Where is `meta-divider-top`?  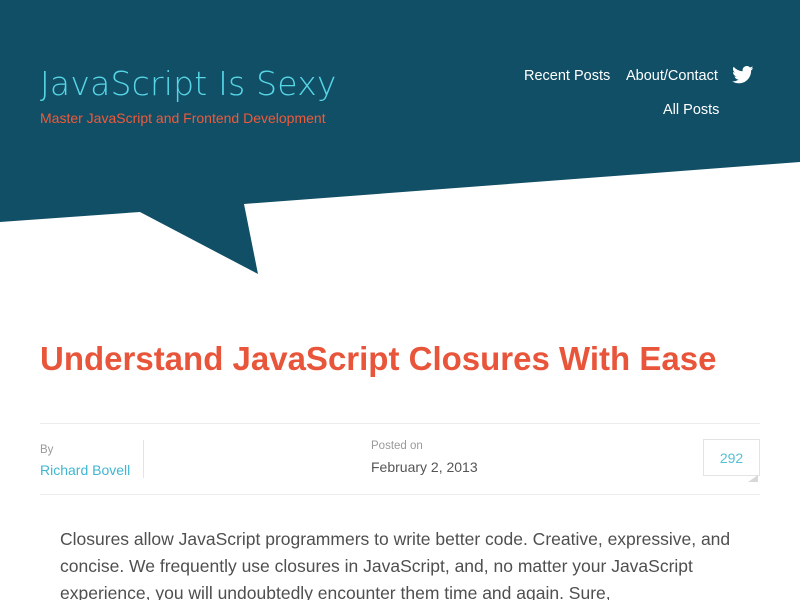
meta-divider-top is located at coordinates (400, 423).